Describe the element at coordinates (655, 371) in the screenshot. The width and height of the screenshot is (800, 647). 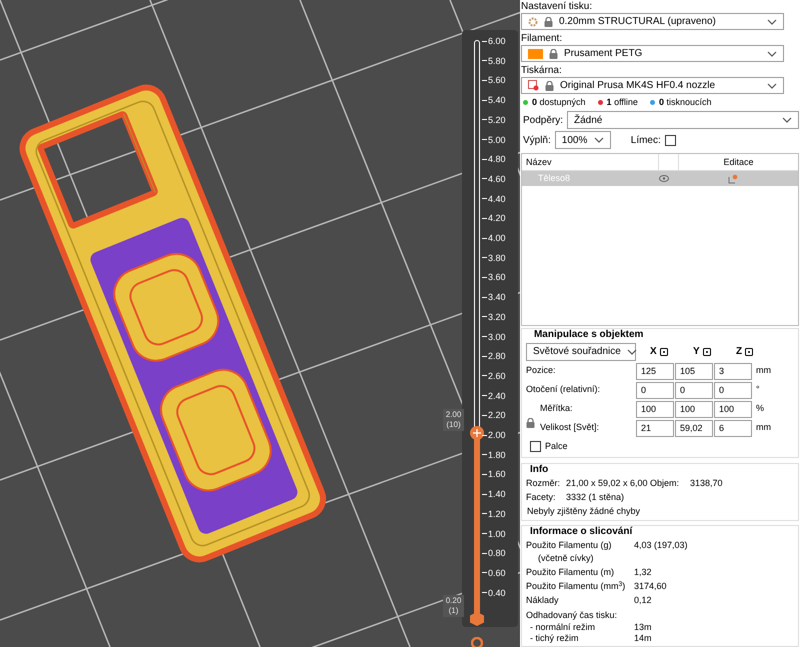
I see `value-input: 125` at that location.